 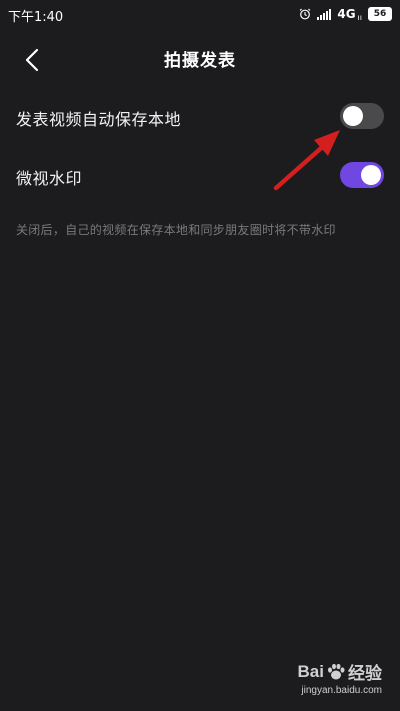 I want to click on watermark-brand-right: 经验, so click(x=365, y=673).